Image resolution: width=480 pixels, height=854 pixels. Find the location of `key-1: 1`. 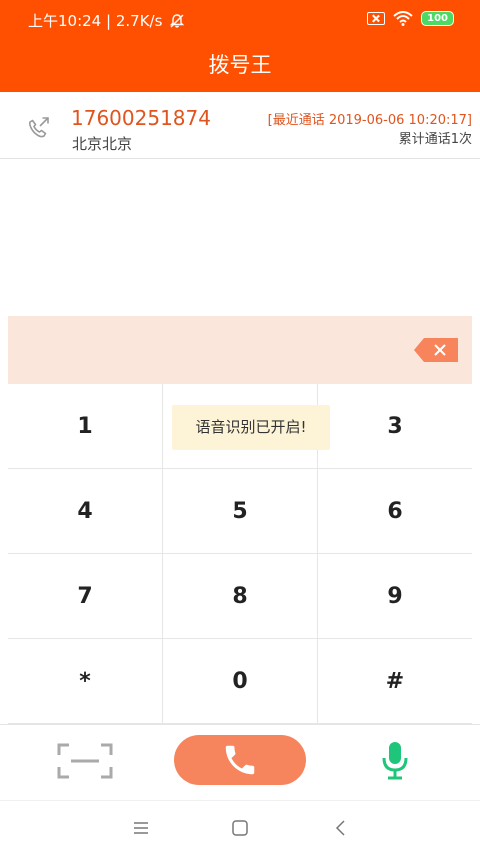

key-1: 1 is located at coordinates (85, 426).